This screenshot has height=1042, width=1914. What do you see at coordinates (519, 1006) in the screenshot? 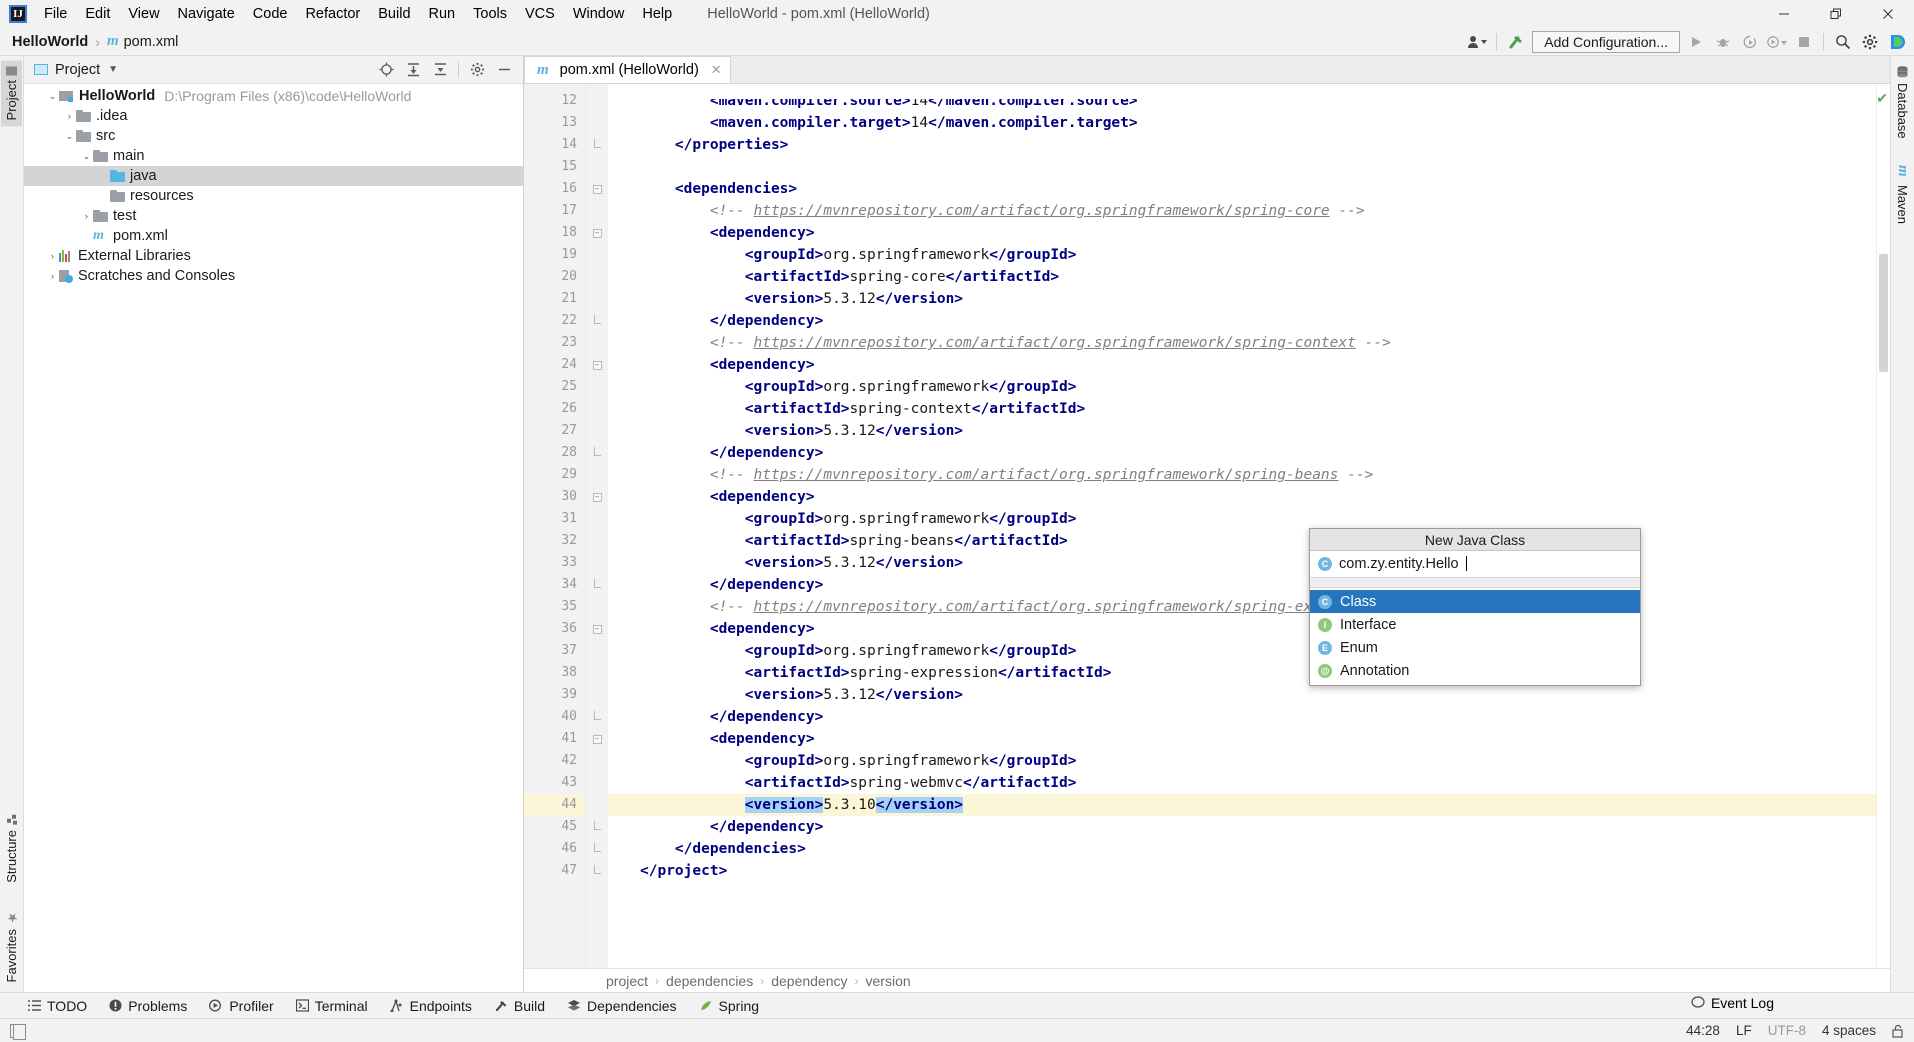
I see `bottom-tab-build: Build` at bounding box center [519, 1006].